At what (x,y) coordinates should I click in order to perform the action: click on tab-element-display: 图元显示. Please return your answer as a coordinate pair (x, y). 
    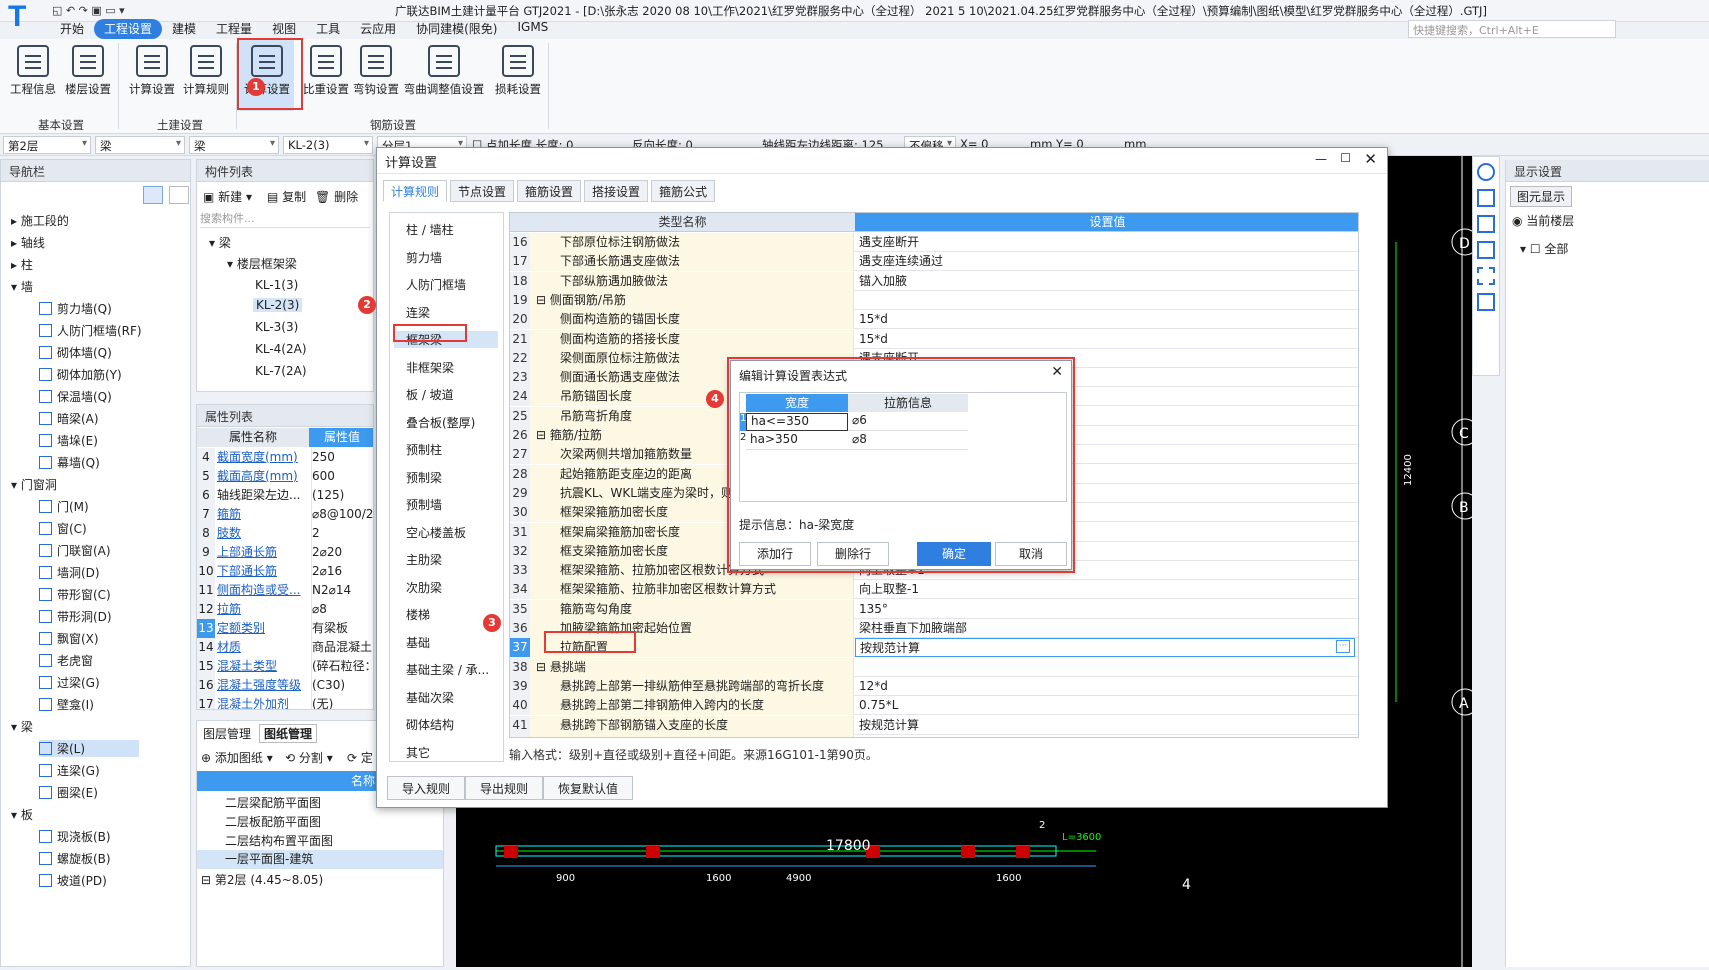
    Looking at the image, I should click on (1541, 196).